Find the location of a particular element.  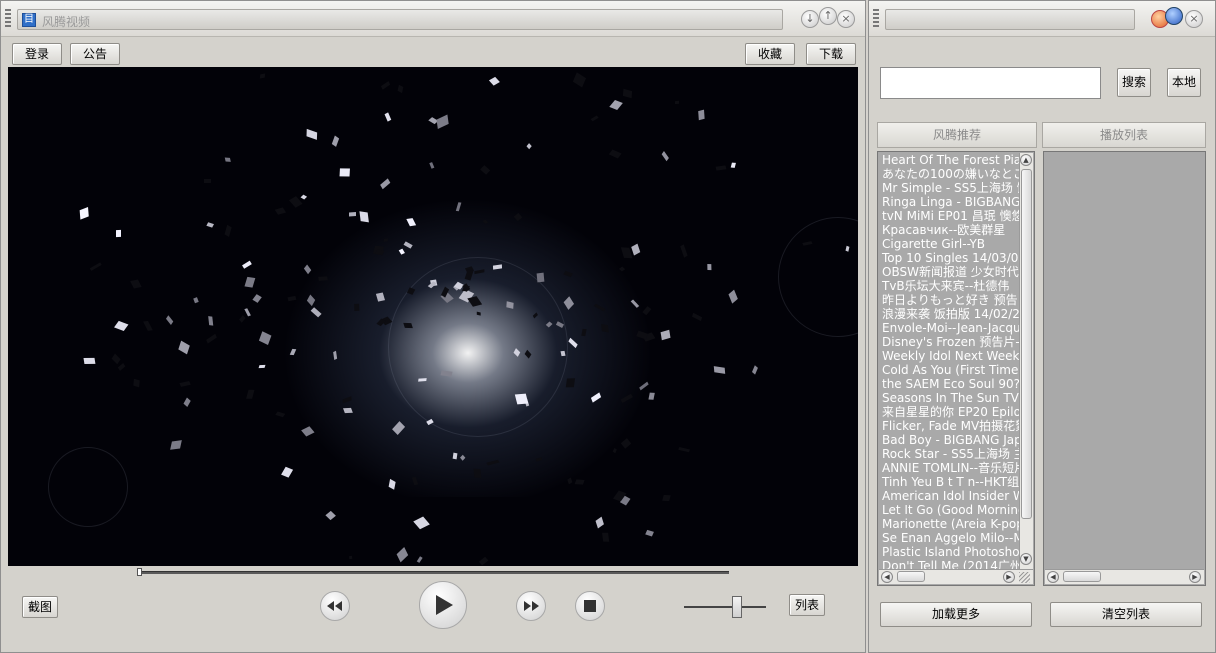

list-item: the SAEM Eco Soul 90? M is located at coordinates (949, 384).